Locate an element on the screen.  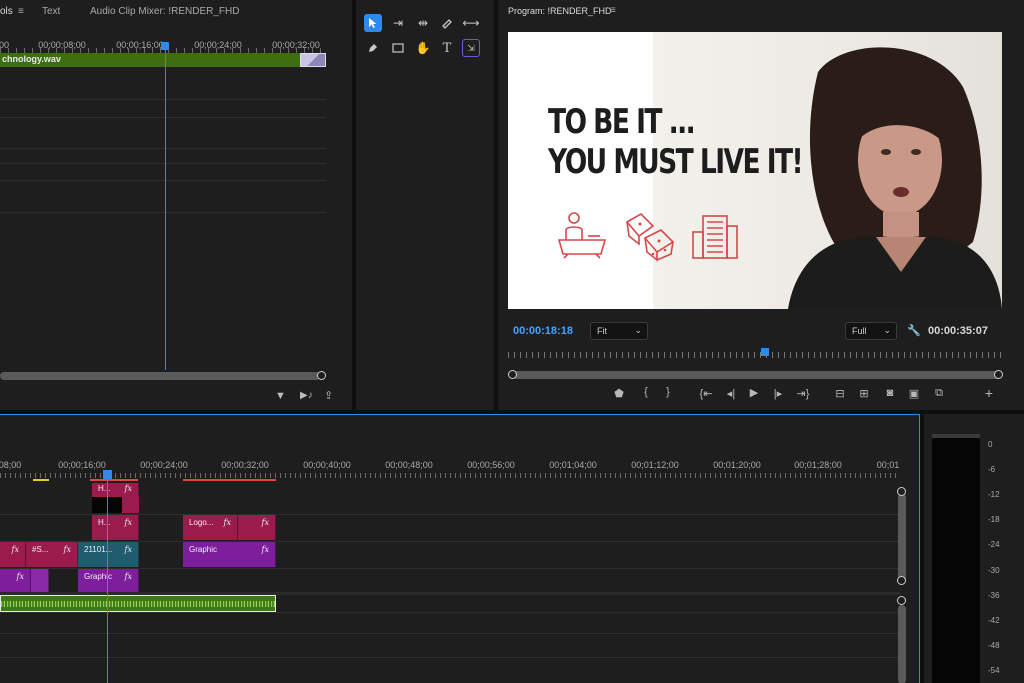
zoom-value: Fit is located at coordinates (602, 331).